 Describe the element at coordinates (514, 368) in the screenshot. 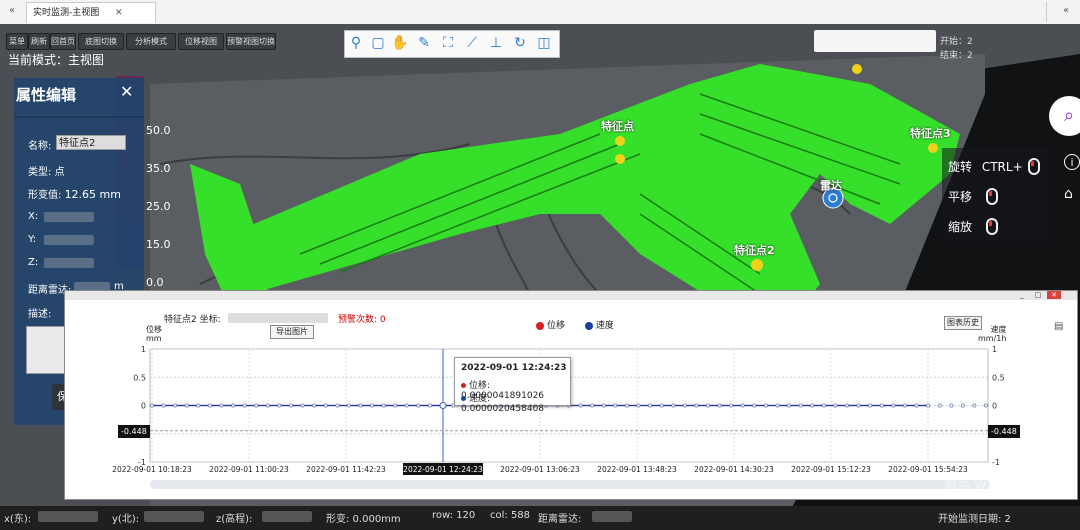

I see `tooltip-time: 2022-09-01 12:24:23` at that location.